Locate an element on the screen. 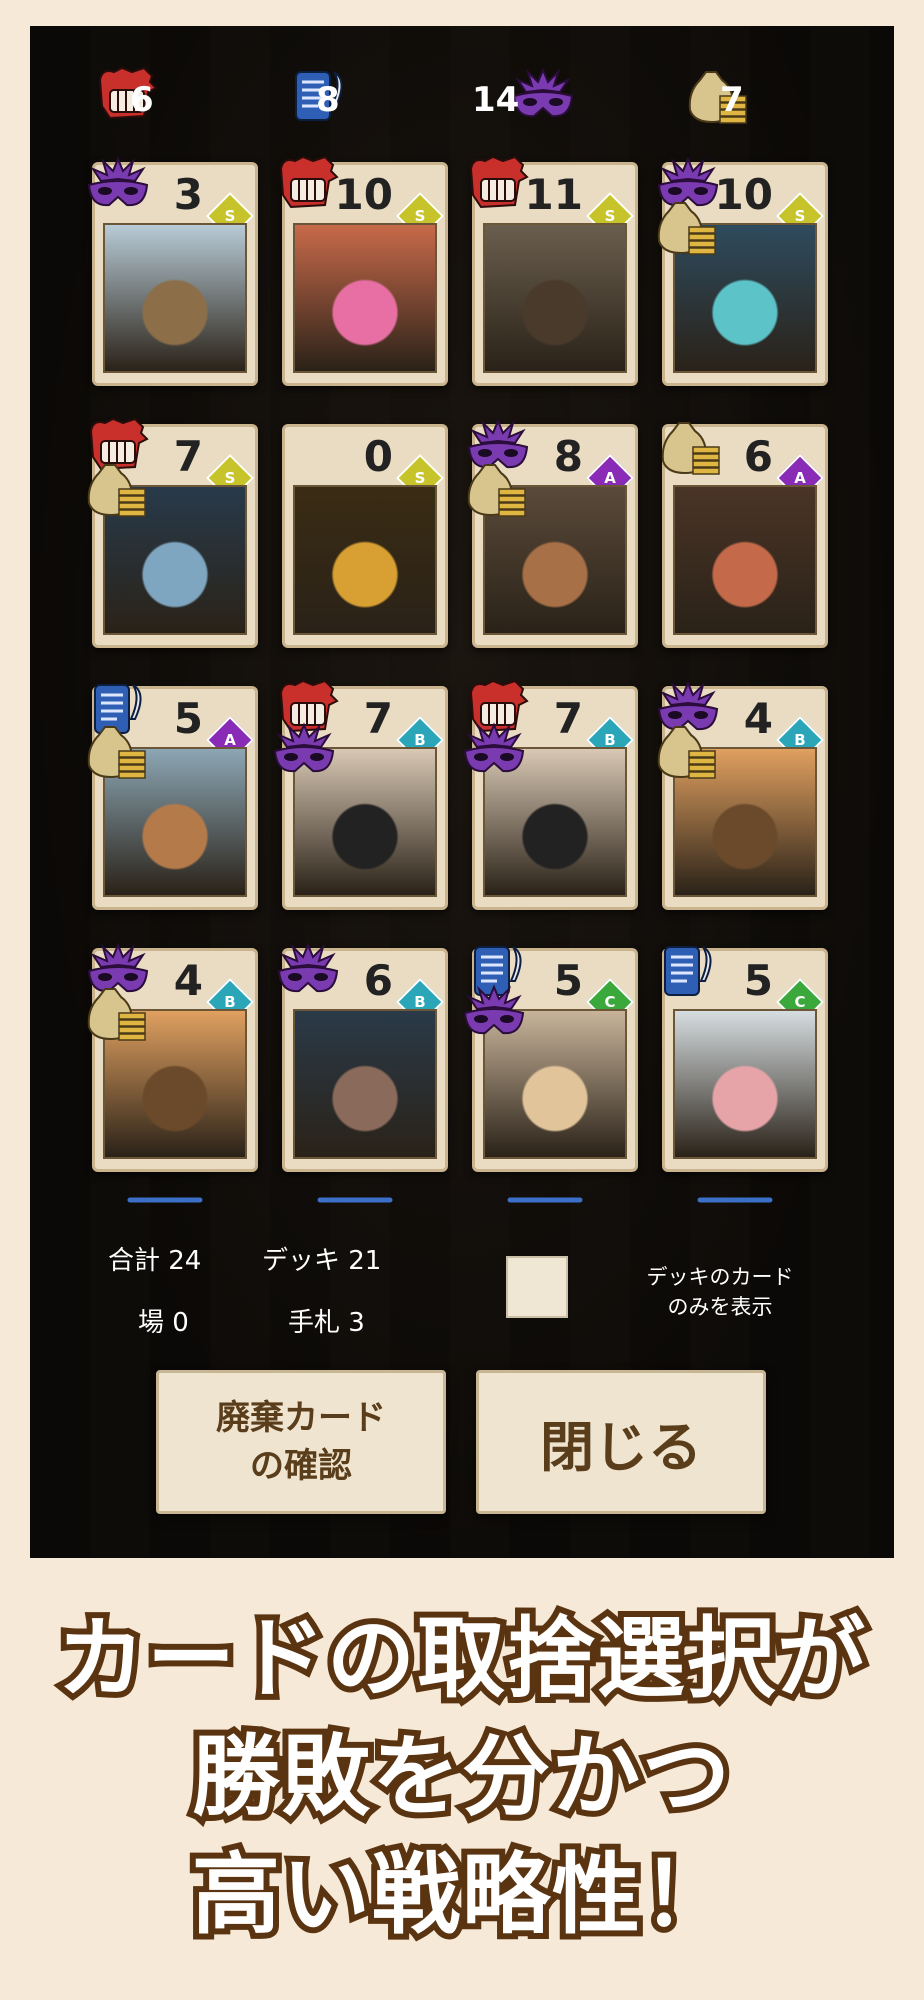  check-discard-label-line2: の確認 is located at coordinates (301, 1466).